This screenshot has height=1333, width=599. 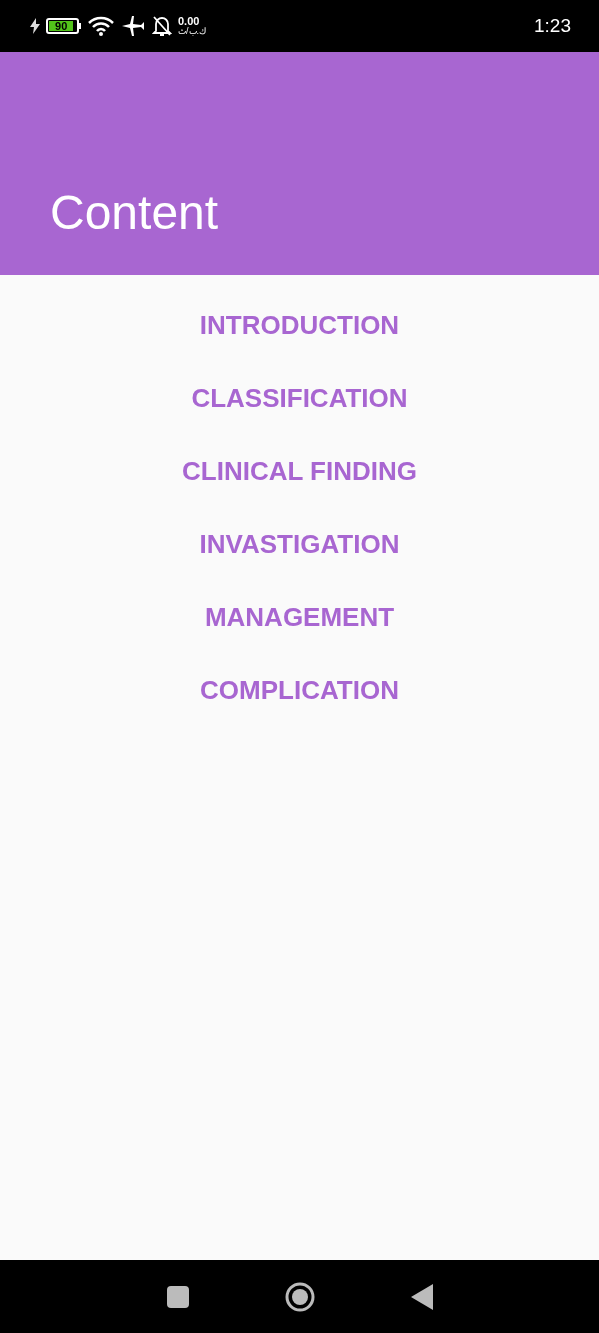 What do you see at coordinates (134, 213) in the screenshot?
I see `app-bar-title: Content` at bounding box center [134, 213].